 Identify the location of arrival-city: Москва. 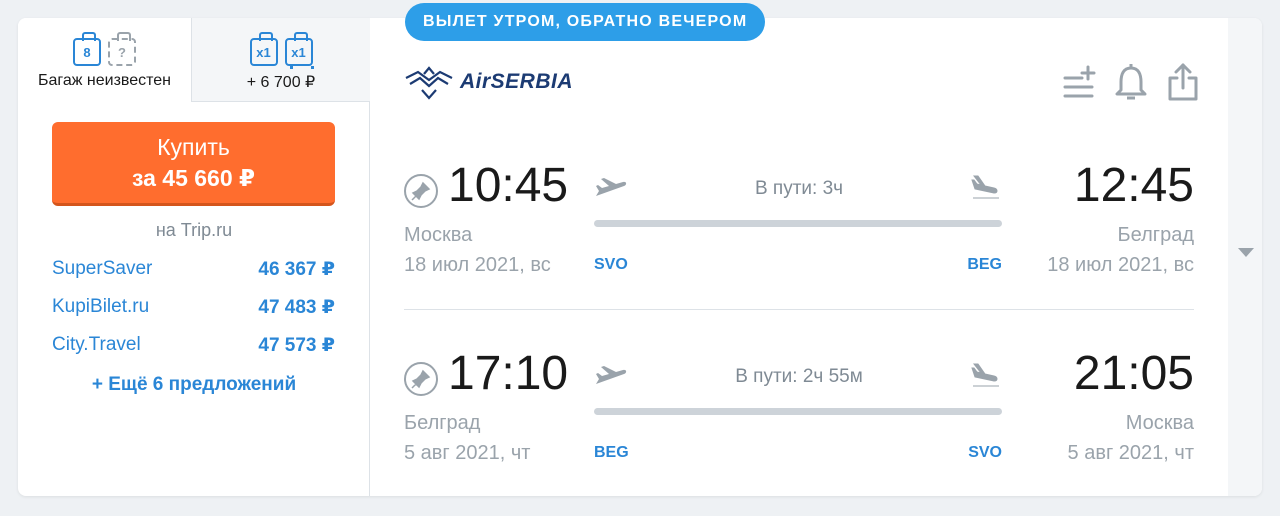
(1159, 423).